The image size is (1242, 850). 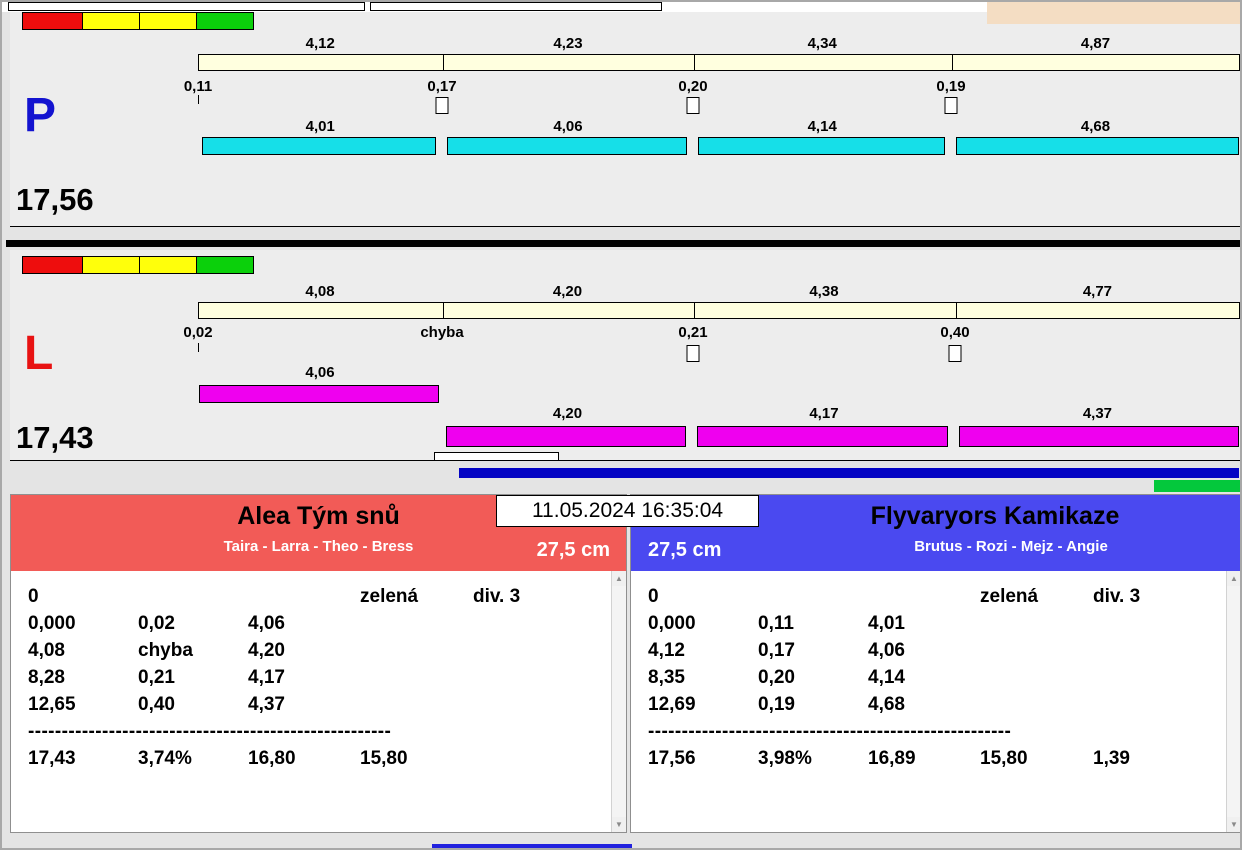 I want to click on result-cell: 8,35, so click(x=666, y=677).